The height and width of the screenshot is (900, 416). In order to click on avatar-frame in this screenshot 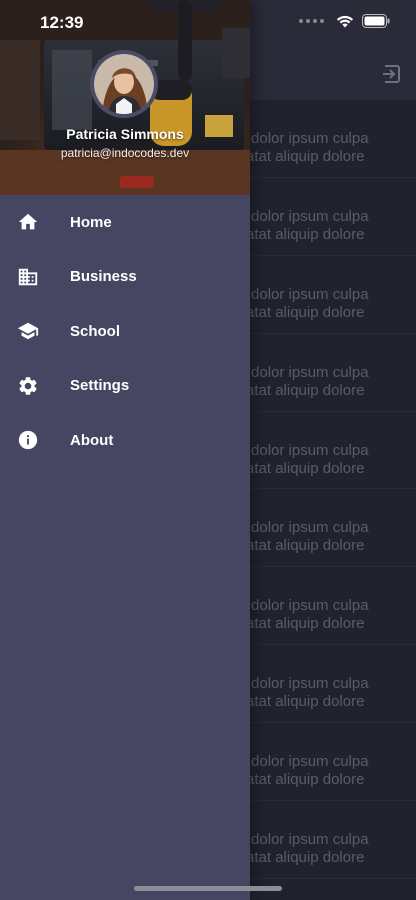, I will do `click(124, 84)`.